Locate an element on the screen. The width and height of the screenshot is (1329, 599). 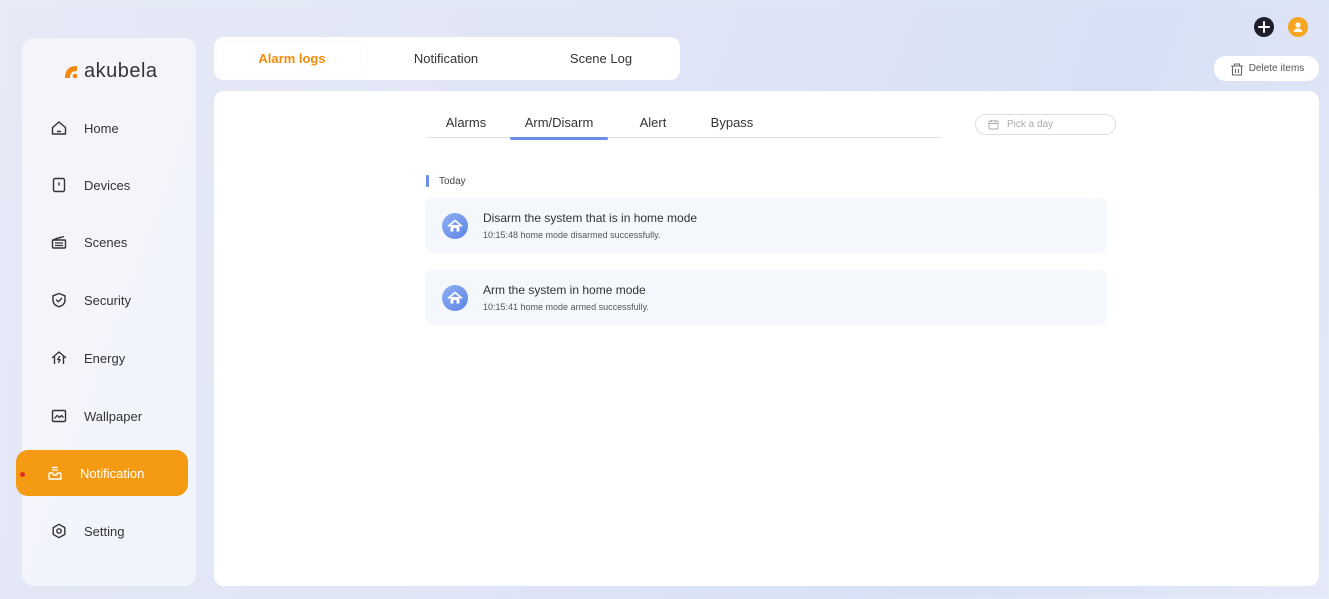
avatar is located at coordinates (1298, 27).